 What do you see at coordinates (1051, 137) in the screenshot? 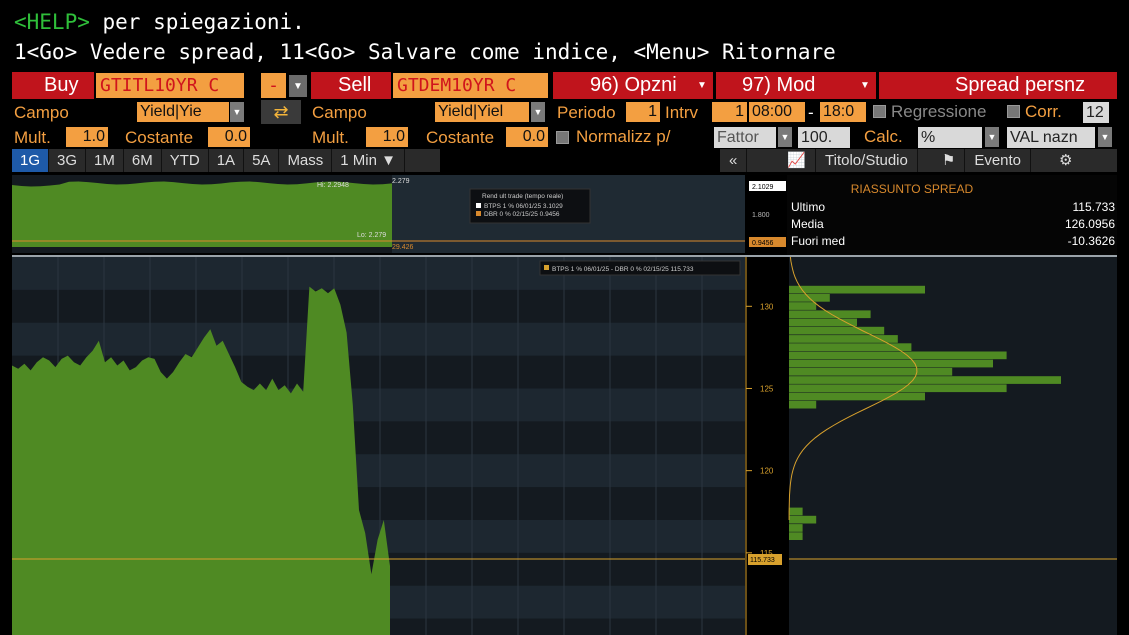
I see `valuta-select: VAL nazn` at bounding box center [1051, 137].